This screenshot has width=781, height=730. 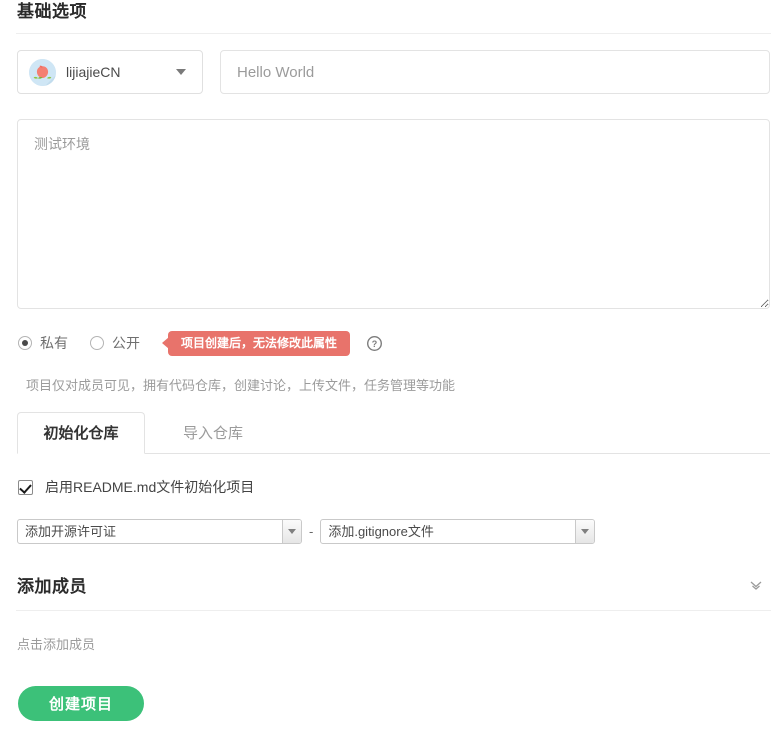 I want to click on project-name-input, so click(x=495, y=72).